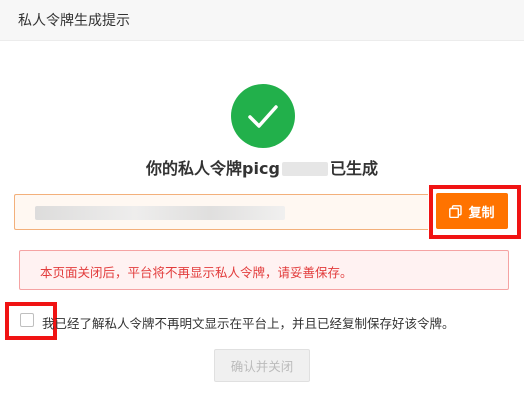  What do you see at coordinates (27, 320) in the screenshot?
I see `acknowledge-checkbox` at bounding box center [27, 320].